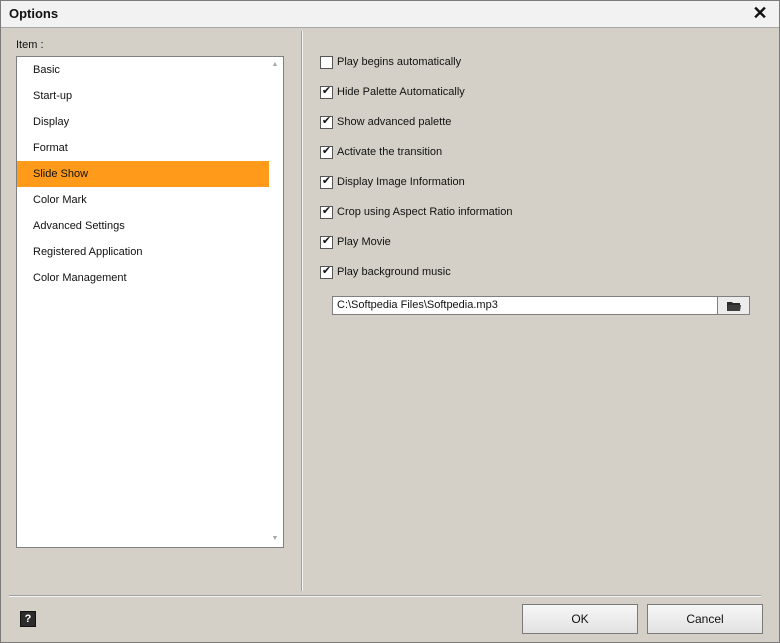 This screenshot has height=643, width=780. Describe the element at coordinates (394, 122) in the screenshot. I see `option-label: Show advanced palette` at that location.